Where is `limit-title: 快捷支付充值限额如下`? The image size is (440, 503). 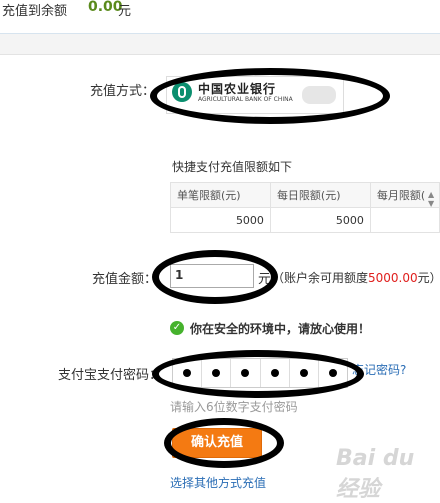
limit-title: 快捷支付充值限额如下 is located at coordinates (232, 167).